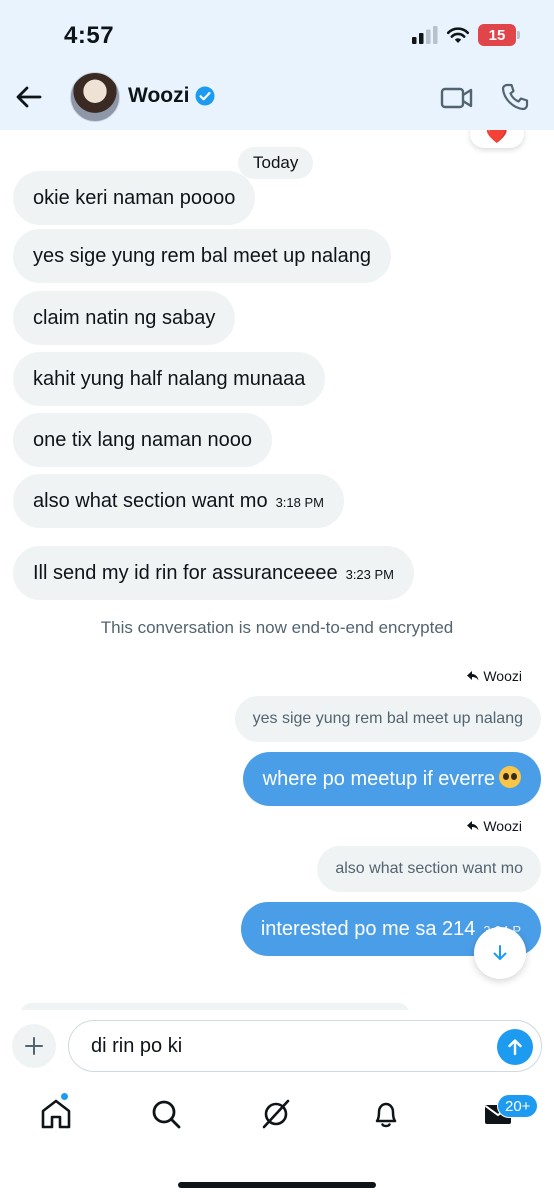 This screenshot has width=554, height=1200. I want to click on day-separator: Today, so click(276, 163).